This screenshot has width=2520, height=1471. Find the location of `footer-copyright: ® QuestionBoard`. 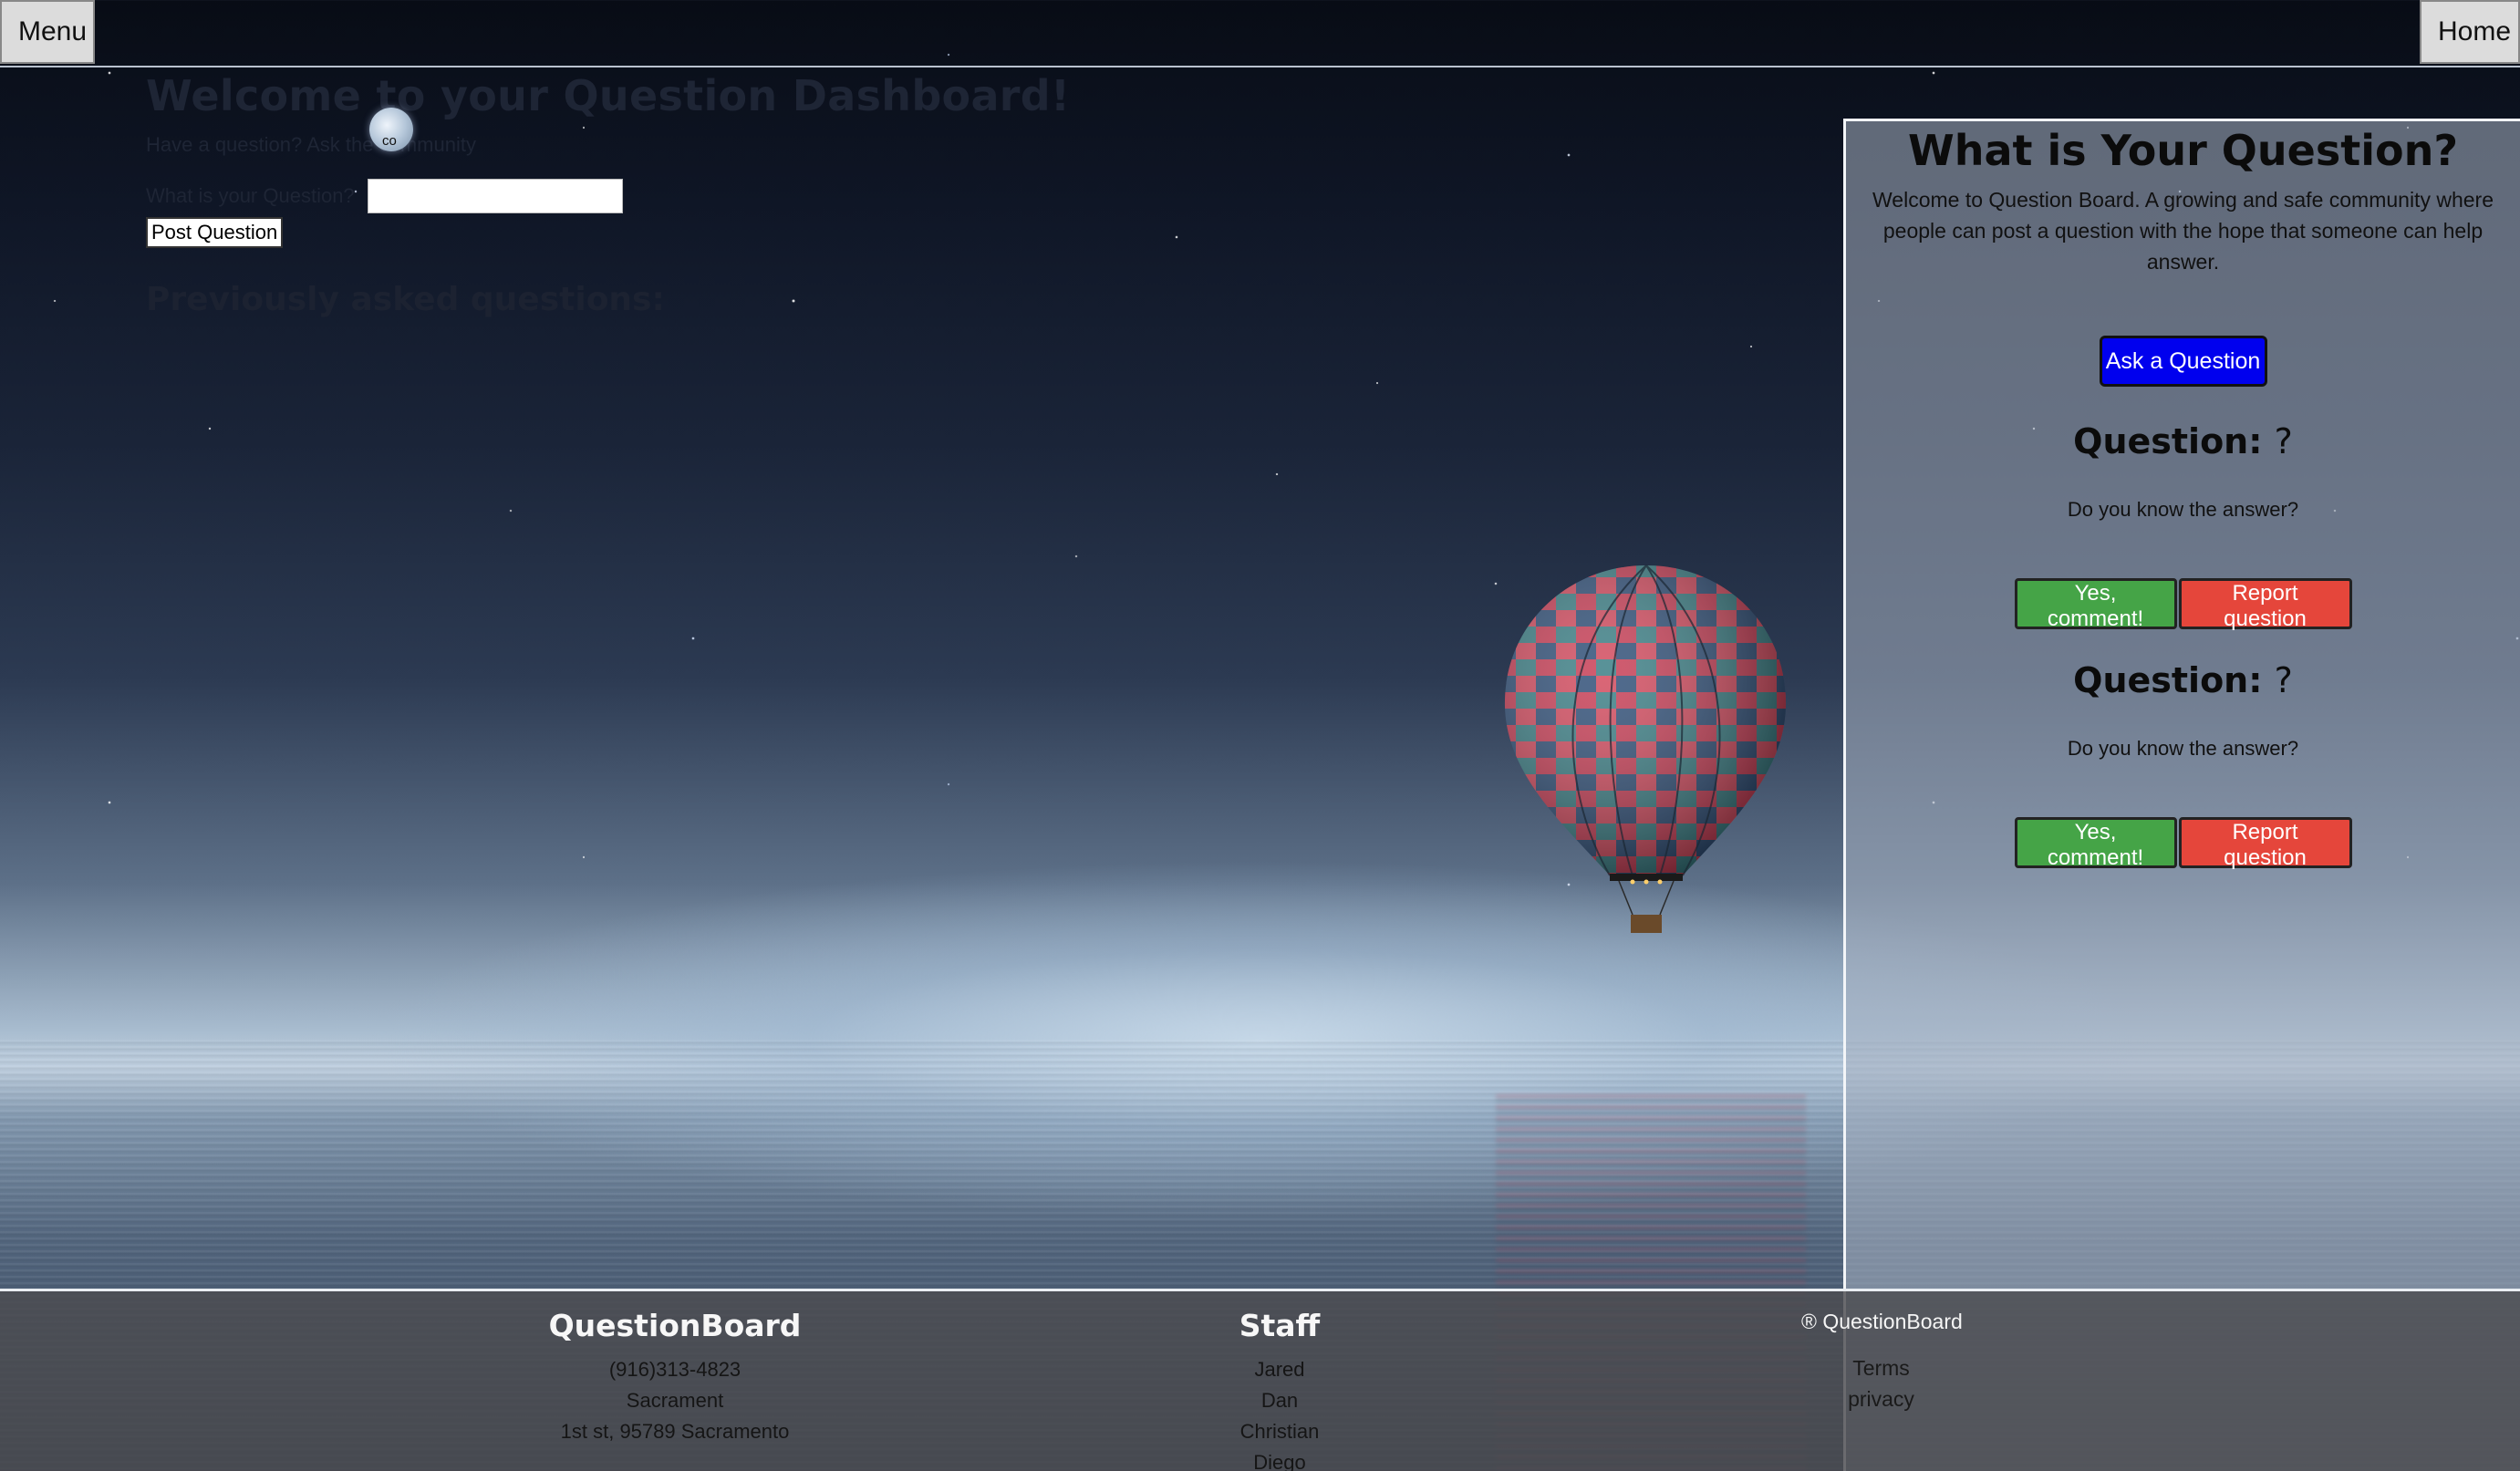

footer-copyright: ® QuestionBoard is located at coordinates (1882, 1321).